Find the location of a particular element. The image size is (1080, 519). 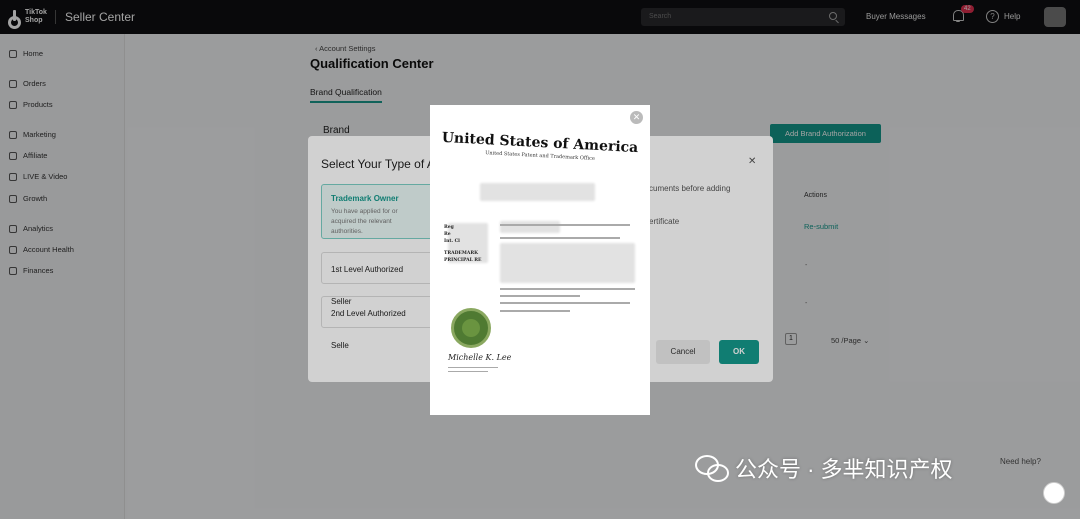

certificate-label: Reg is located at coordinates (449, 227).